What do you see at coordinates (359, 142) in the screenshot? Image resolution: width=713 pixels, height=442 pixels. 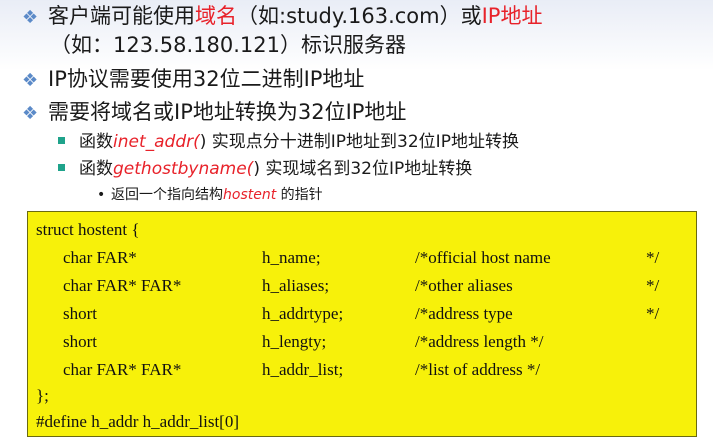 I see `sub-bullet-post: ) 实现点分十进制IP地址到32位IP地址转换` at bounding box center [359, 142].